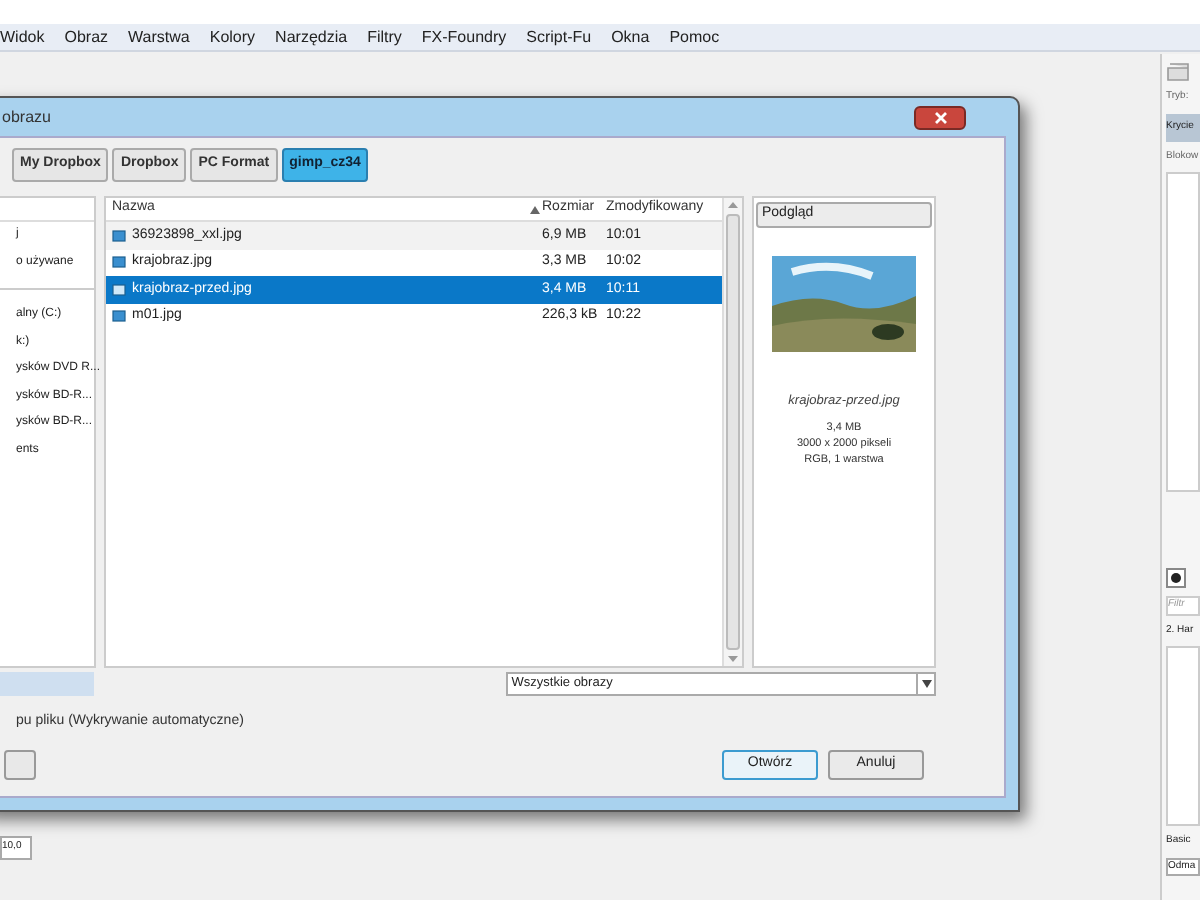 The width and height of the screenshot is (1200, 900). Describe the element at coordinates (1178, 72) in the screenshot. I see `layers-icon` at that location.